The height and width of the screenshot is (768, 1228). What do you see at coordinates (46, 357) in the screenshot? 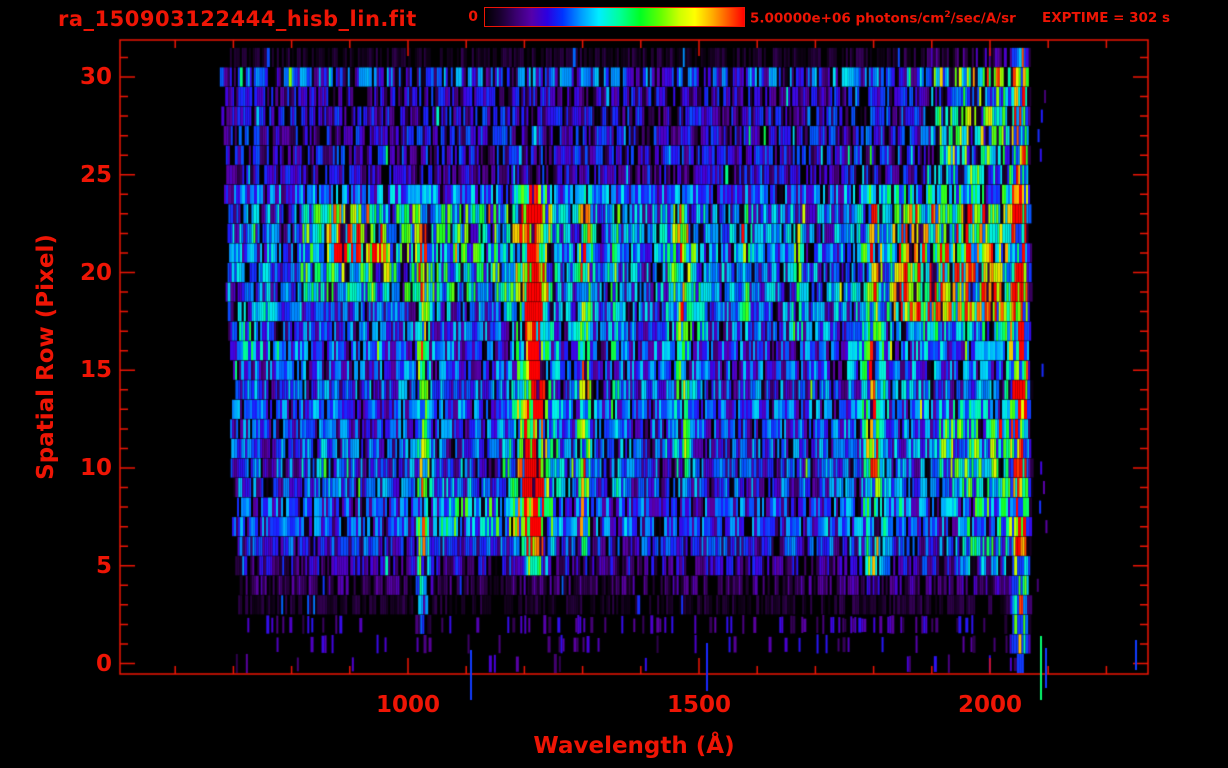
I see `y-axis-title: Spatial Row (Pixel)` at bounding box center [46, 357].